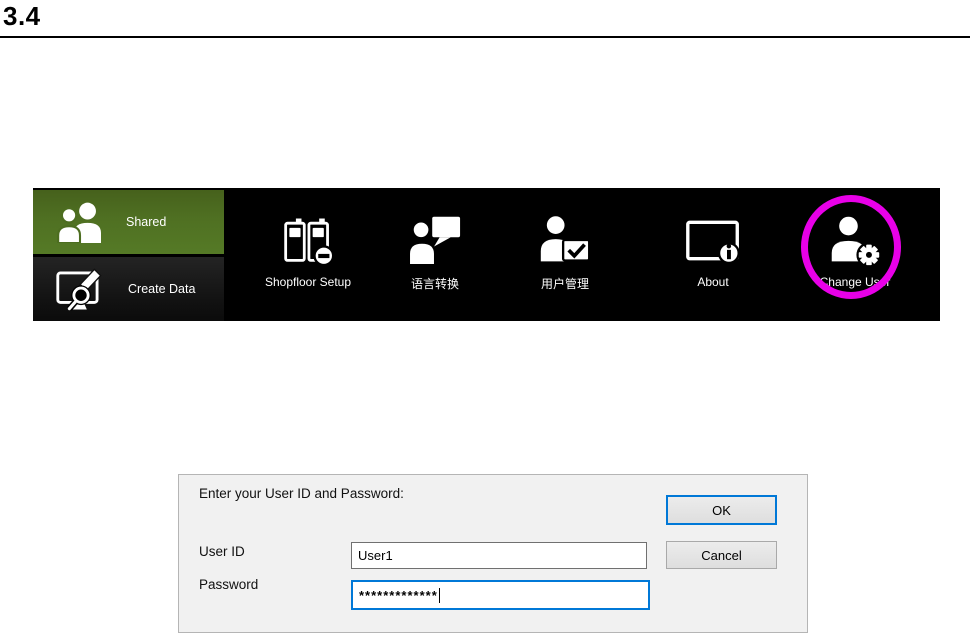 The width and height of the screenshot is (970, 634). Describe the element at coordinates (721, 510) in the screenshot. I see `ok-button: OK` at that location.